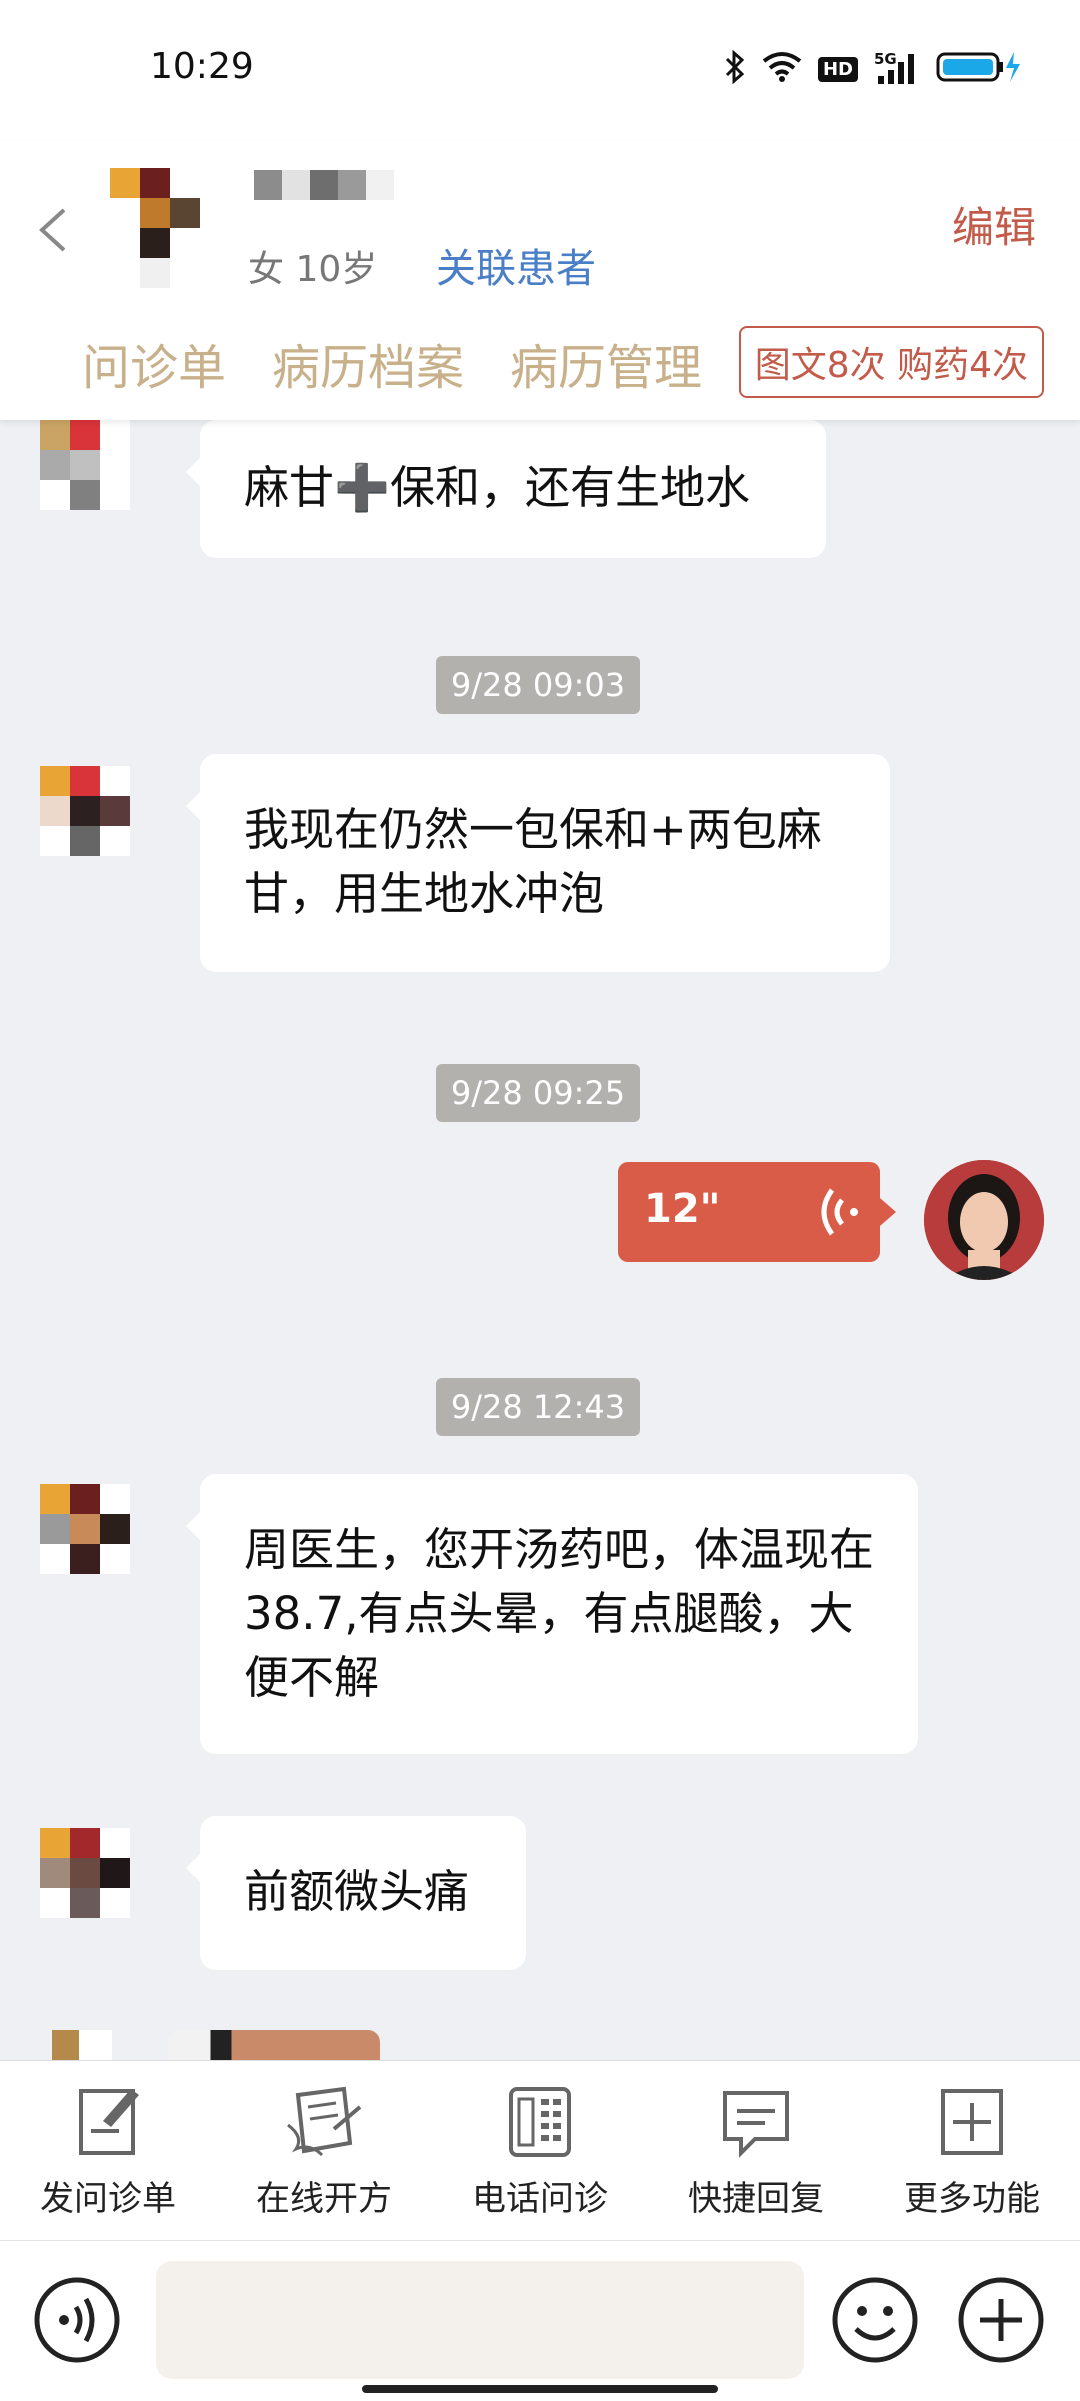  Describe the element at coordinates (782, 69) in the screenshot. I see `wifi-icon` at that location.